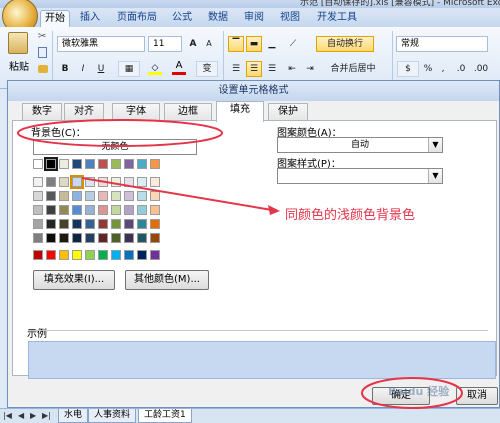  I want to click on tab-fill: 填充, so click(240, 111).